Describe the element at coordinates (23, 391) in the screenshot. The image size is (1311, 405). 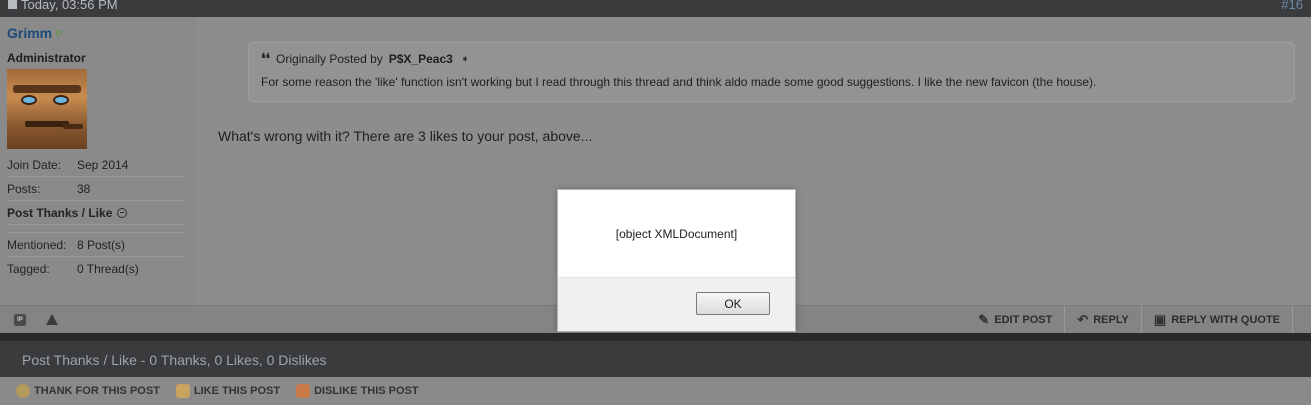
I see `thank-icon` at that location.